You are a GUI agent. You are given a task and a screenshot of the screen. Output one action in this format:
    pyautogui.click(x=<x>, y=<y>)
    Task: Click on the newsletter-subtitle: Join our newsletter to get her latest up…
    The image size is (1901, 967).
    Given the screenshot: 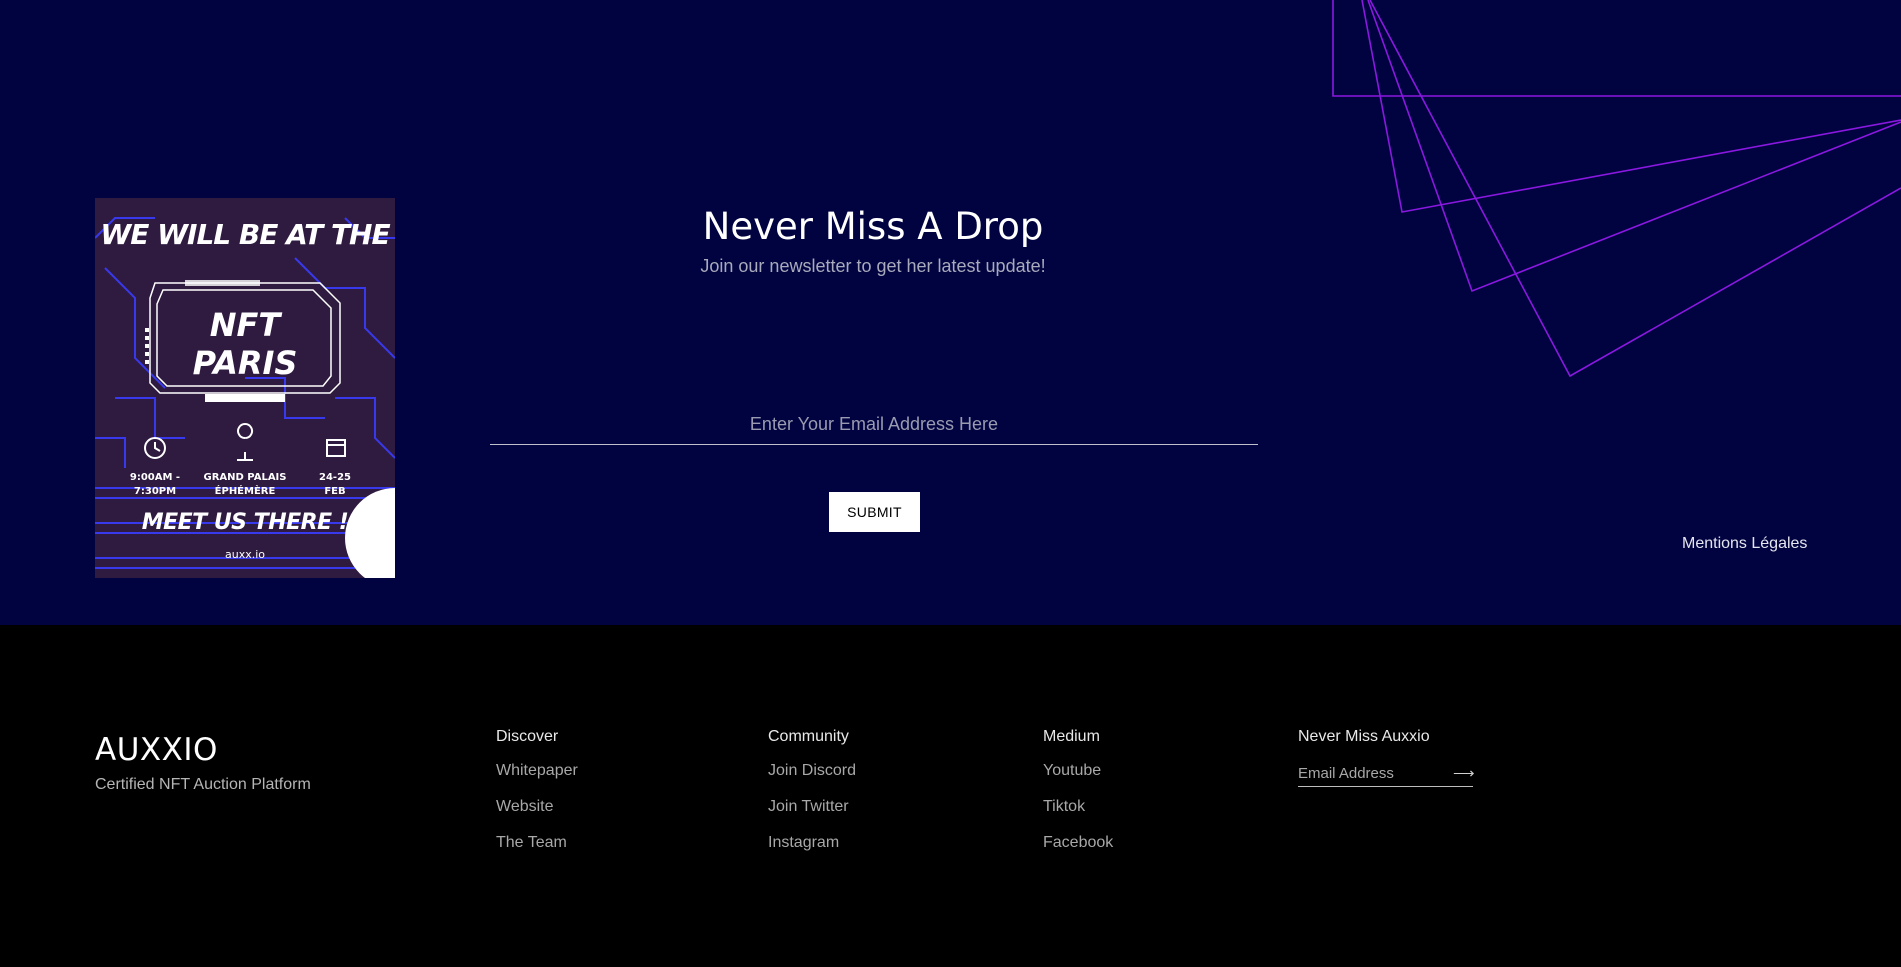 What is the action you would take?
    pyautogui.click(x=873, y=266)
    